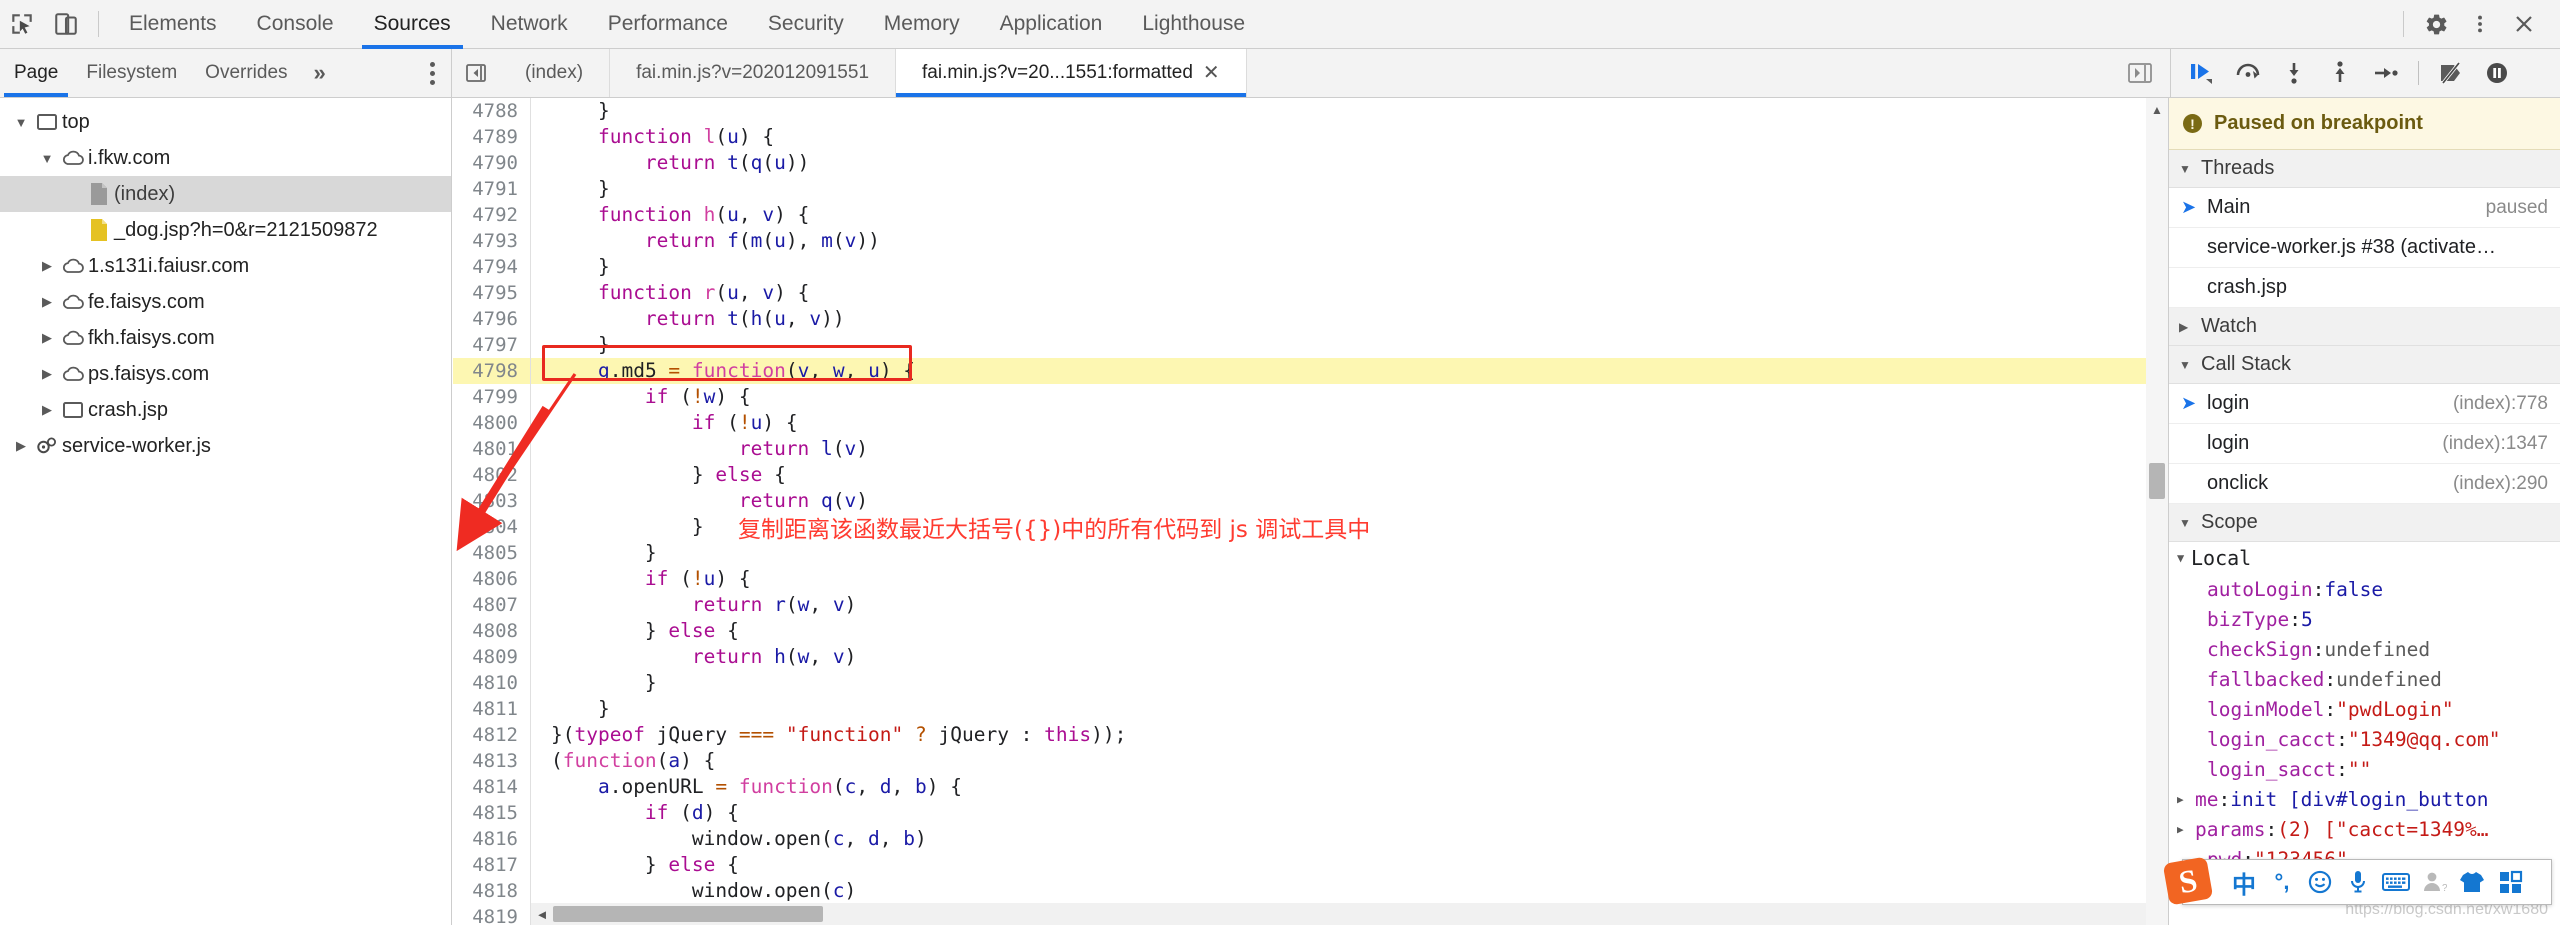 The width and height of the screenshot is (2560, 925). Describe the element at coordinates (492, 813) in the screenshot. I see `line-number: 4815` at that location.